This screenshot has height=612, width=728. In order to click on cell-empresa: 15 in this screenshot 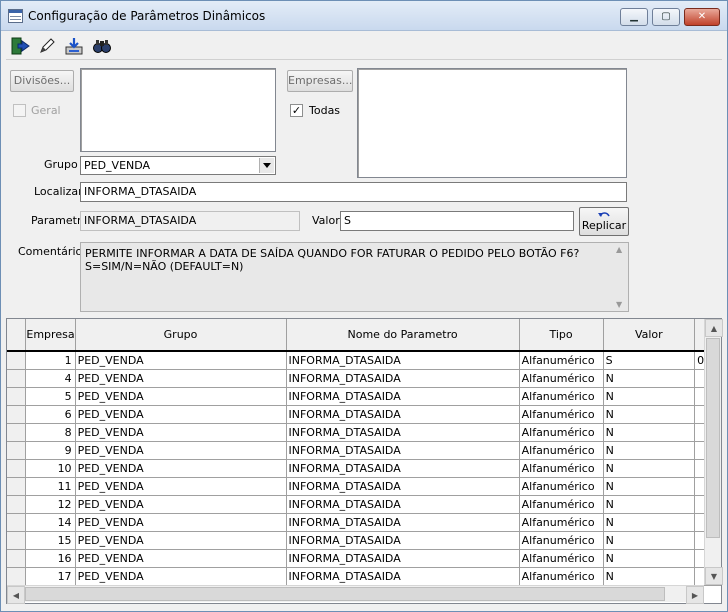, I will do `click(50, 540)`.